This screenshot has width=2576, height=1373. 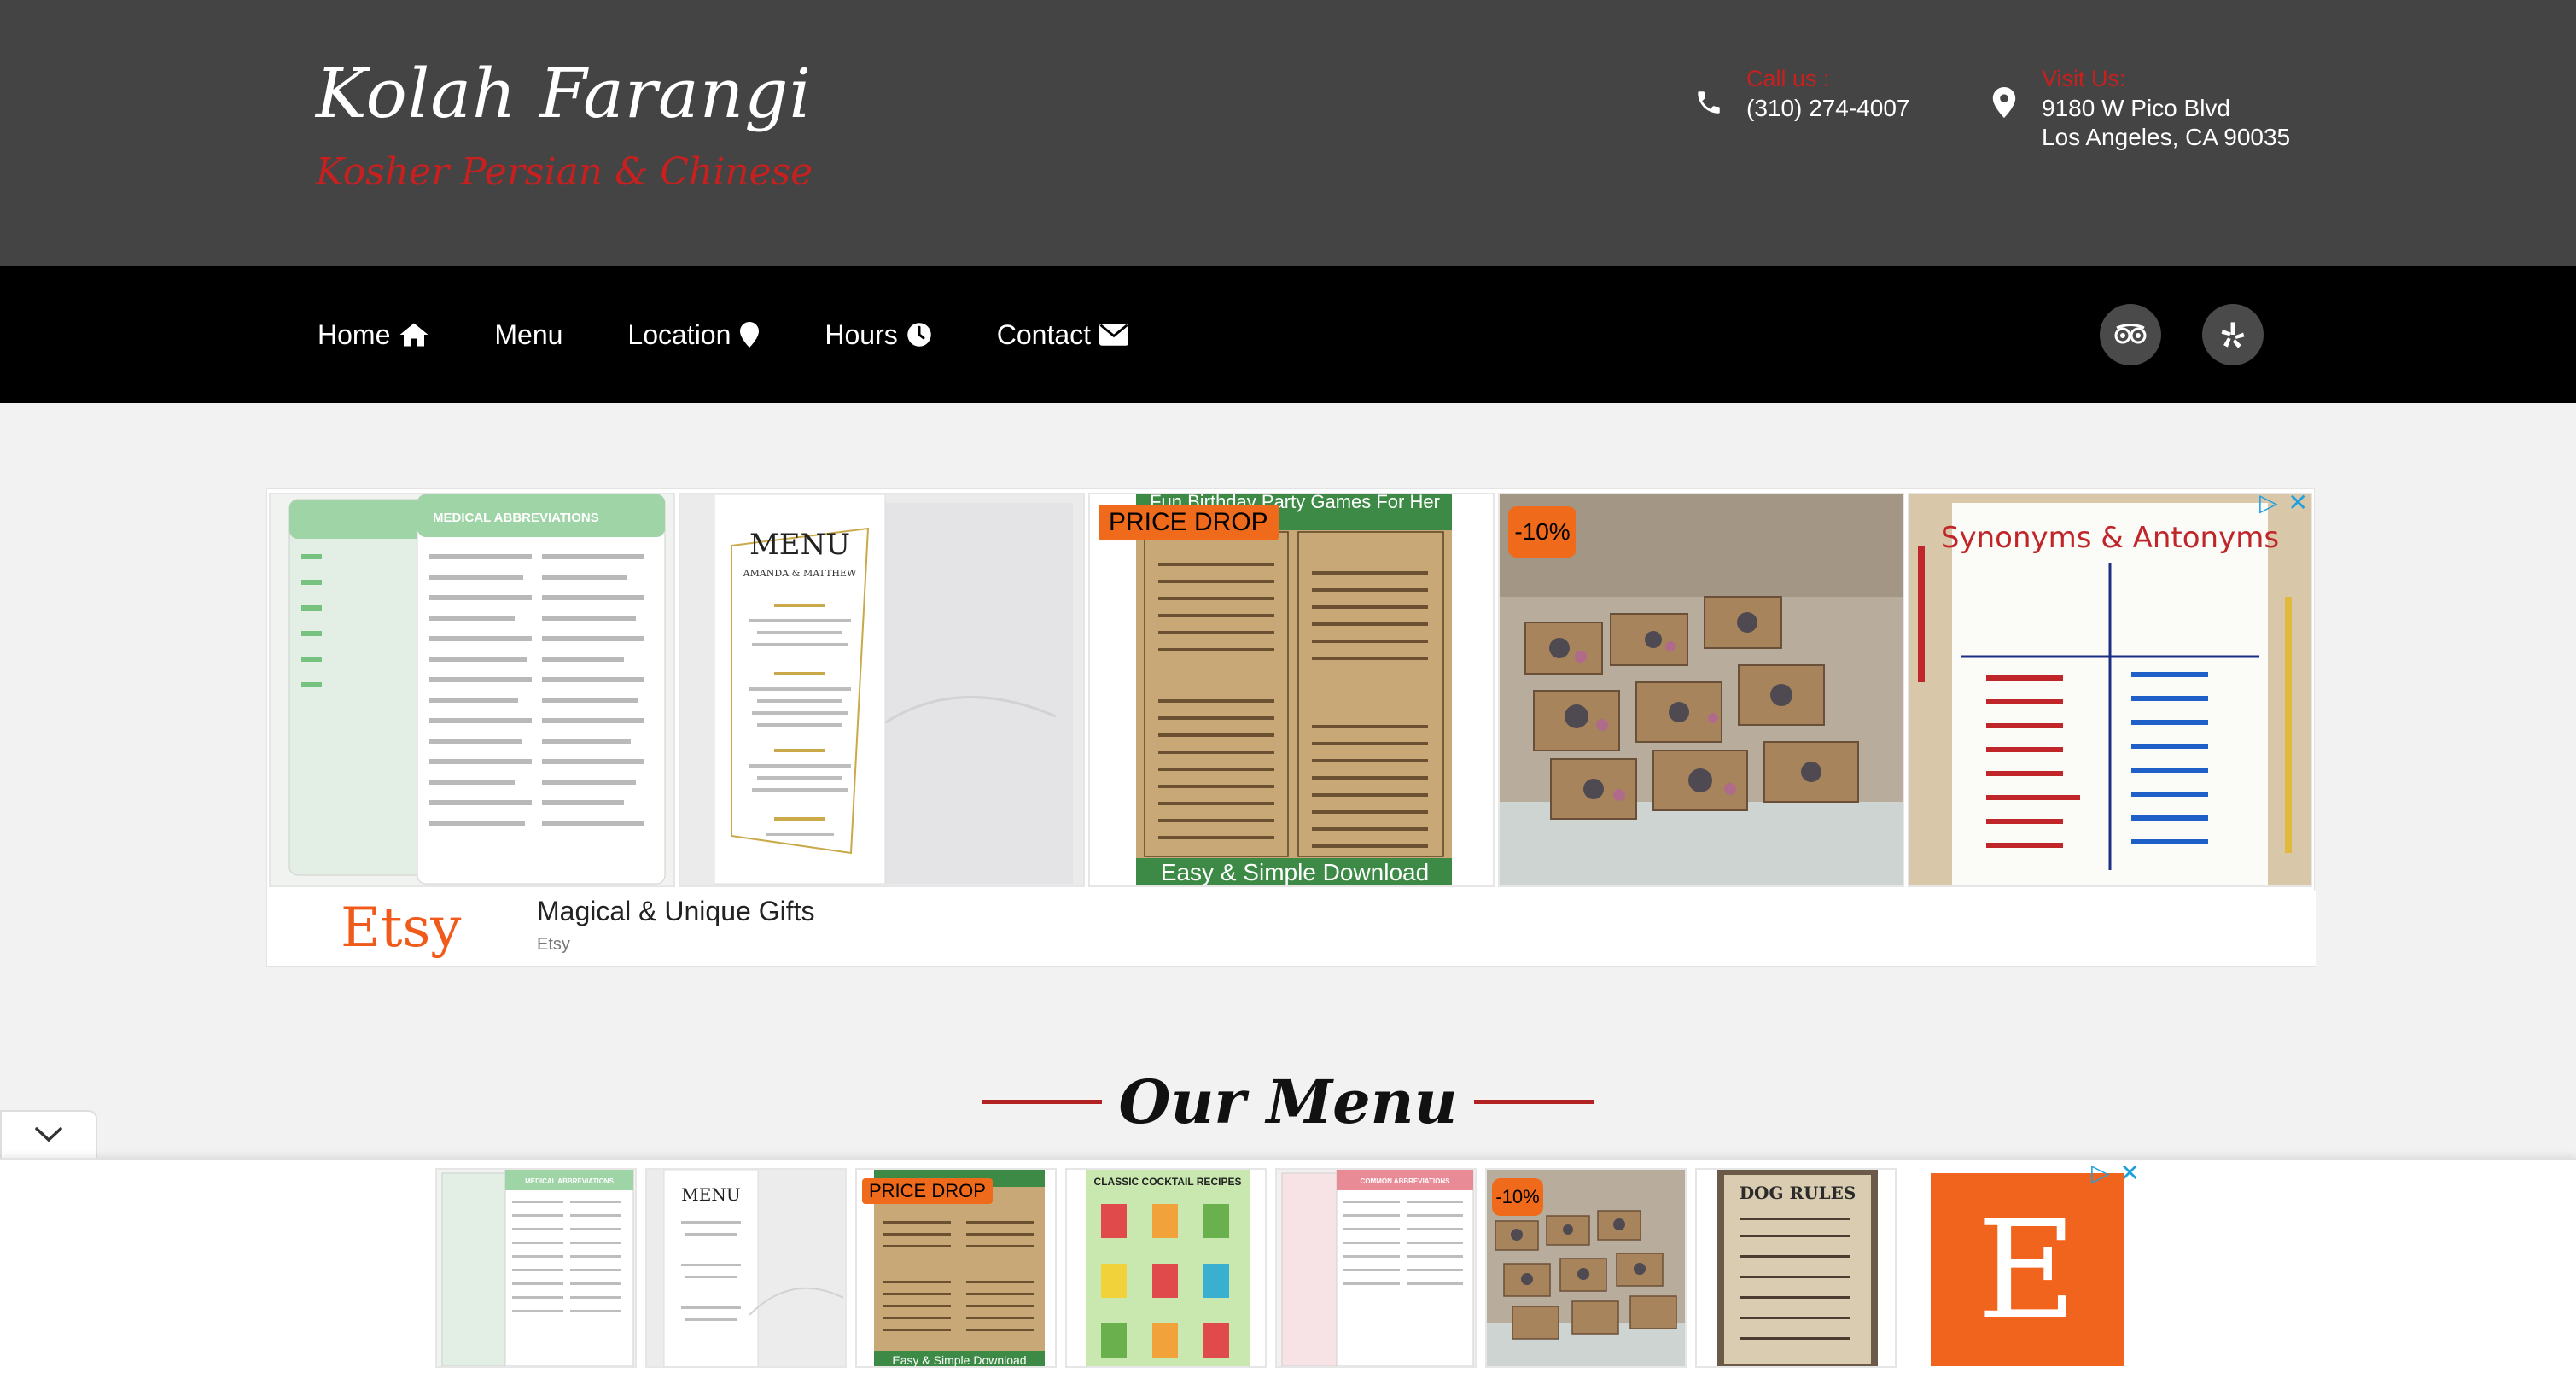 I want to click on tripadvisor-icon, so click(x=2130, y=334).